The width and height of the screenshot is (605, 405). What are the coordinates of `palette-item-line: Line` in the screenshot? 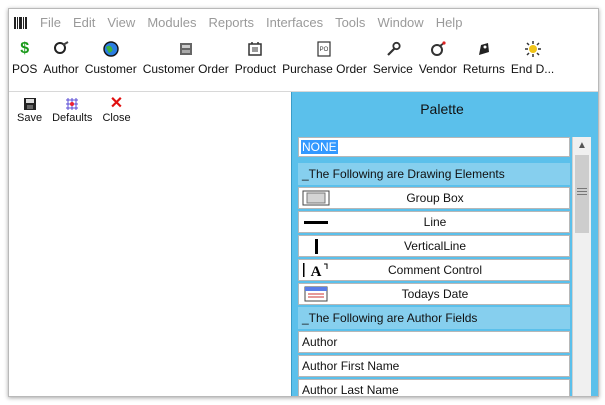 It's located at (434, 222).